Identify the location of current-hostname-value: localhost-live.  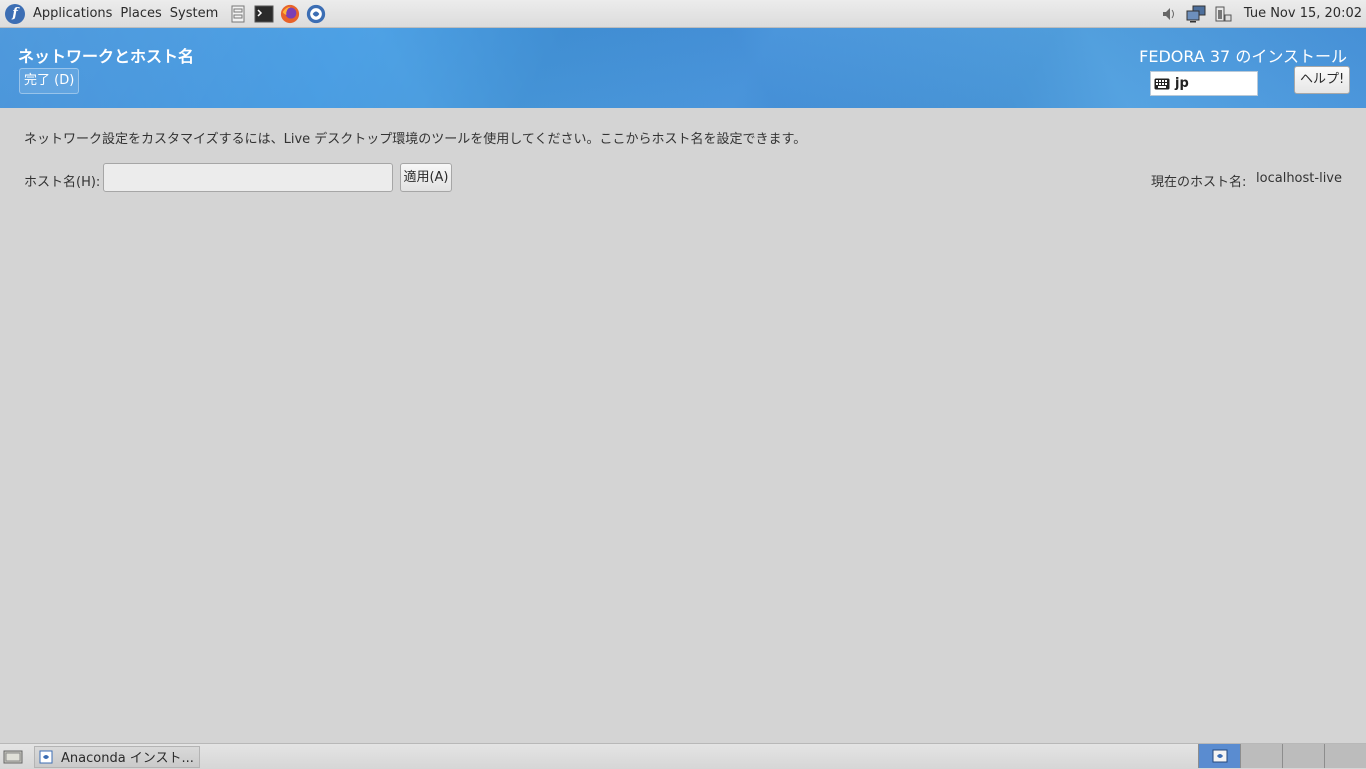
(1299, 178).